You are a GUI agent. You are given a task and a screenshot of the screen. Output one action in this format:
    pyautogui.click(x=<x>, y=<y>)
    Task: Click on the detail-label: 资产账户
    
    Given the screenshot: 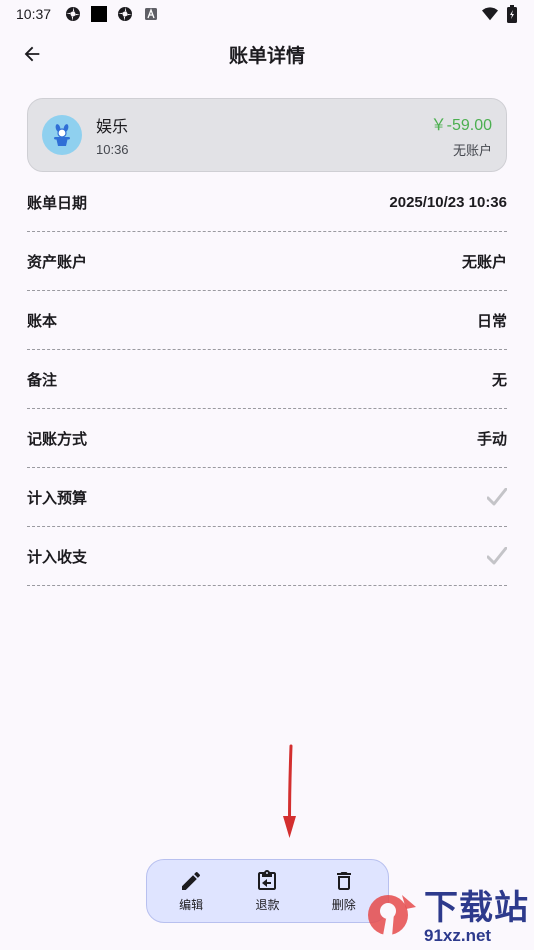 What is the action you would take?
    pyautogui.click(x=57, y=261)
    